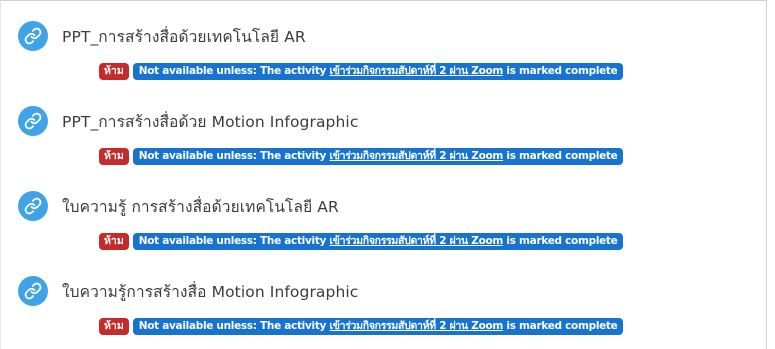  I want to click on activity-title-link: ใบความรู้การสร้างสื่อ Motion Infographic, so click(210, 291).